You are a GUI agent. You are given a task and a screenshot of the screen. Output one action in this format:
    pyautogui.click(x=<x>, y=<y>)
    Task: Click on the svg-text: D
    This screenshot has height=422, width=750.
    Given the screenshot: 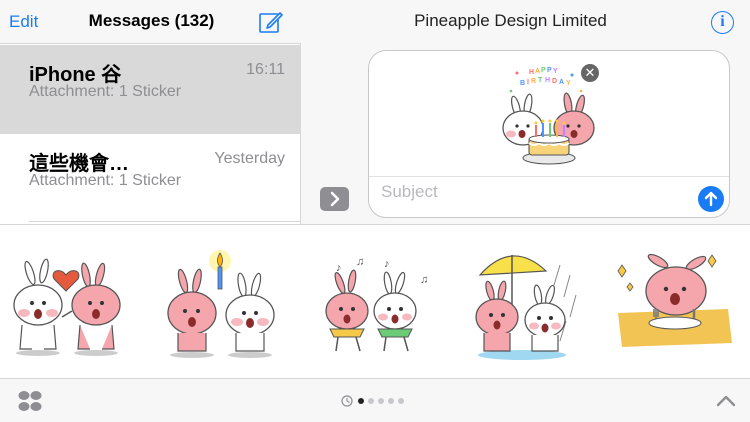 What is the action you would take?
    pyautogui.click(x=554, y=81)
    